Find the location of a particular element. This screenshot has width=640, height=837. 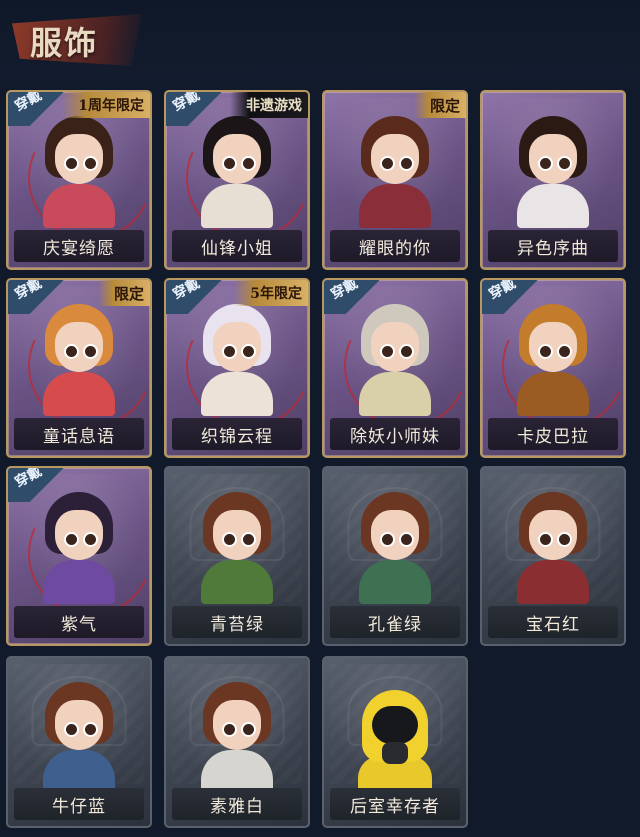

costume-card: 青苔绿 is located at coordinates (237, 556).